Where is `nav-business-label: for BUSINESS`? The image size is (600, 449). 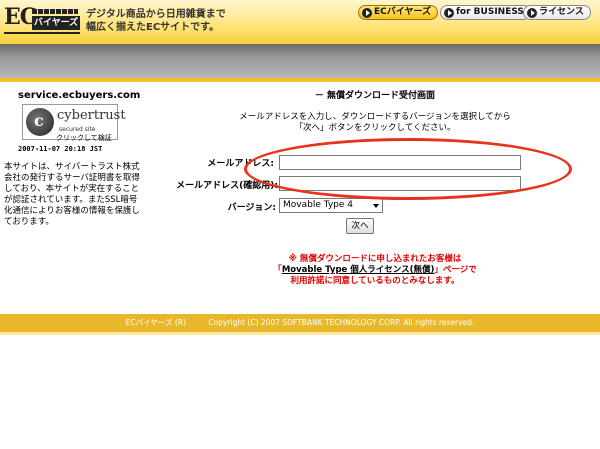
nav-business-label: for BUSINESS is located at coordinates (490, 12).